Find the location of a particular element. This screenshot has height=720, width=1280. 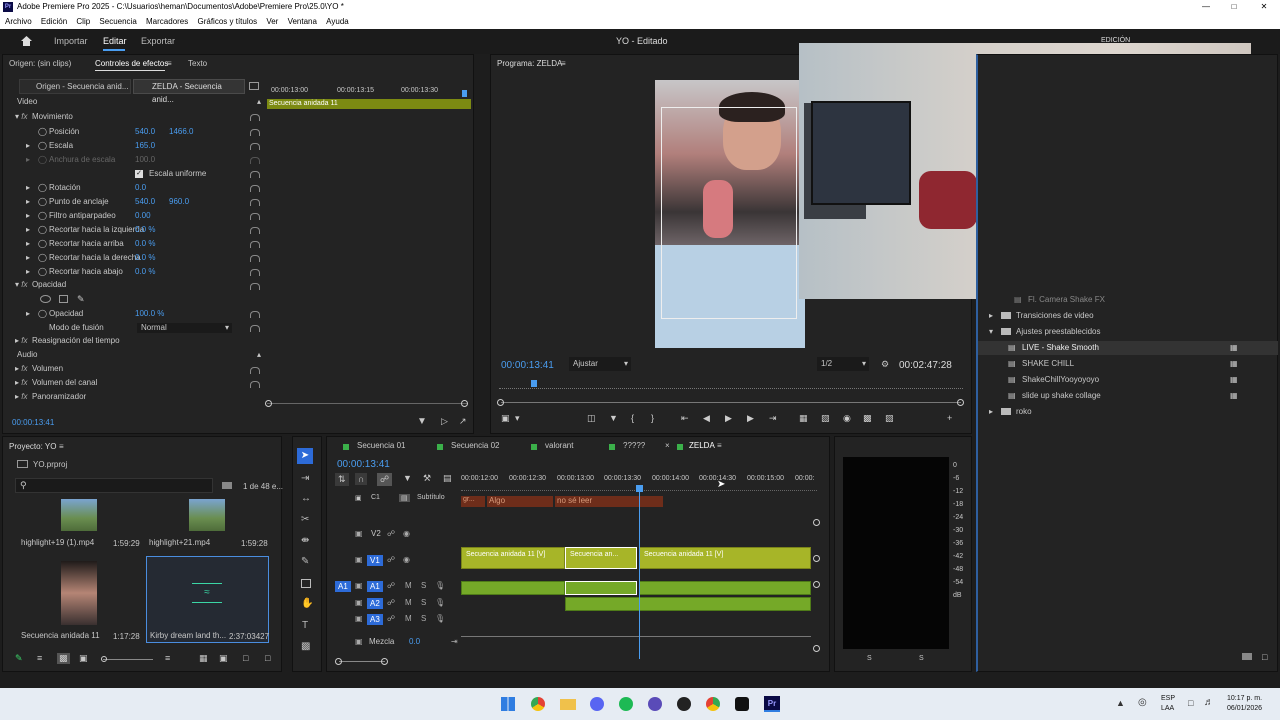

selection-tool-icon: ➤ is located at coordinates (305, 456).